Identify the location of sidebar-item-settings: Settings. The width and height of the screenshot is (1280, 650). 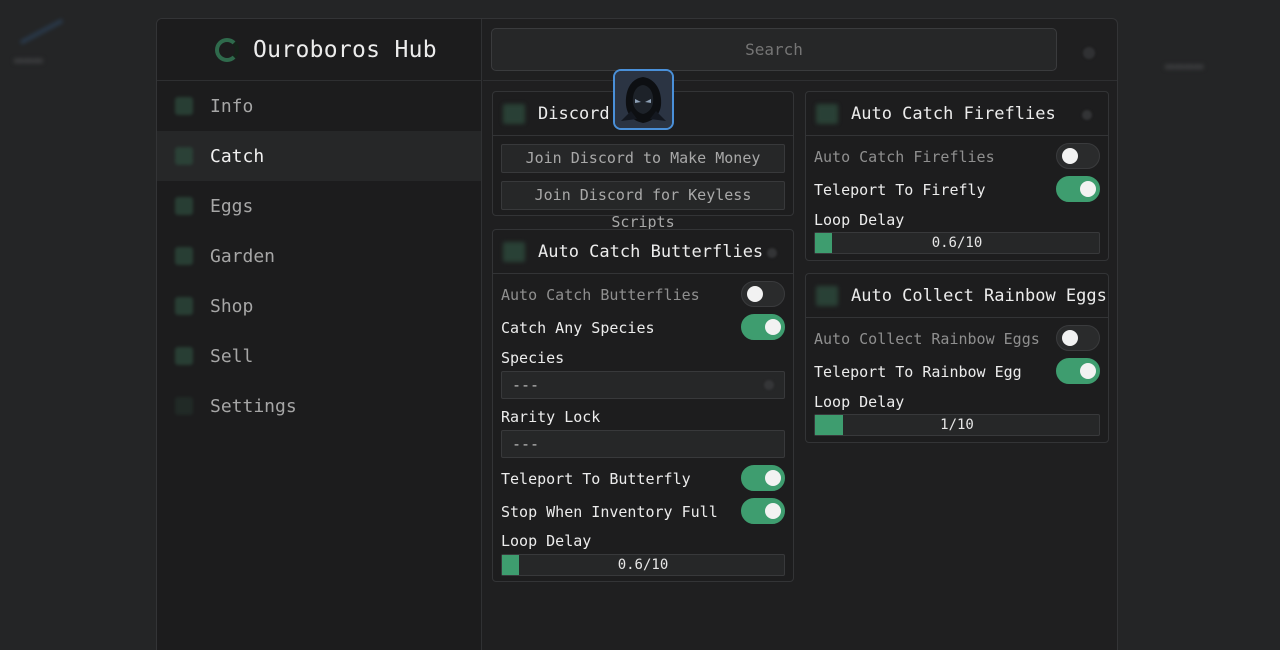
(319, 406).